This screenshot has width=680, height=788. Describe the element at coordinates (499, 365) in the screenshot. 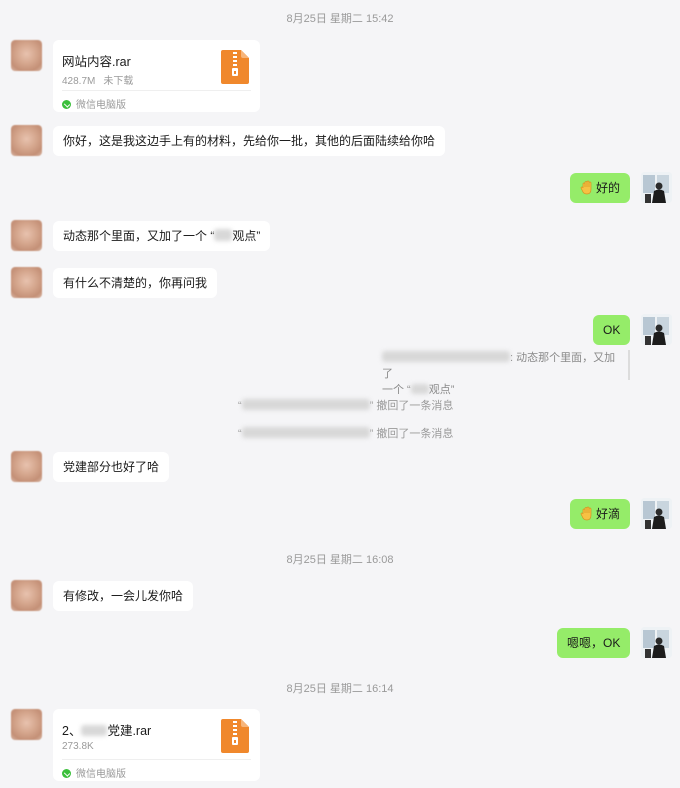

I see `quote-line-1: : 动态那个里面，又加了` at that location.